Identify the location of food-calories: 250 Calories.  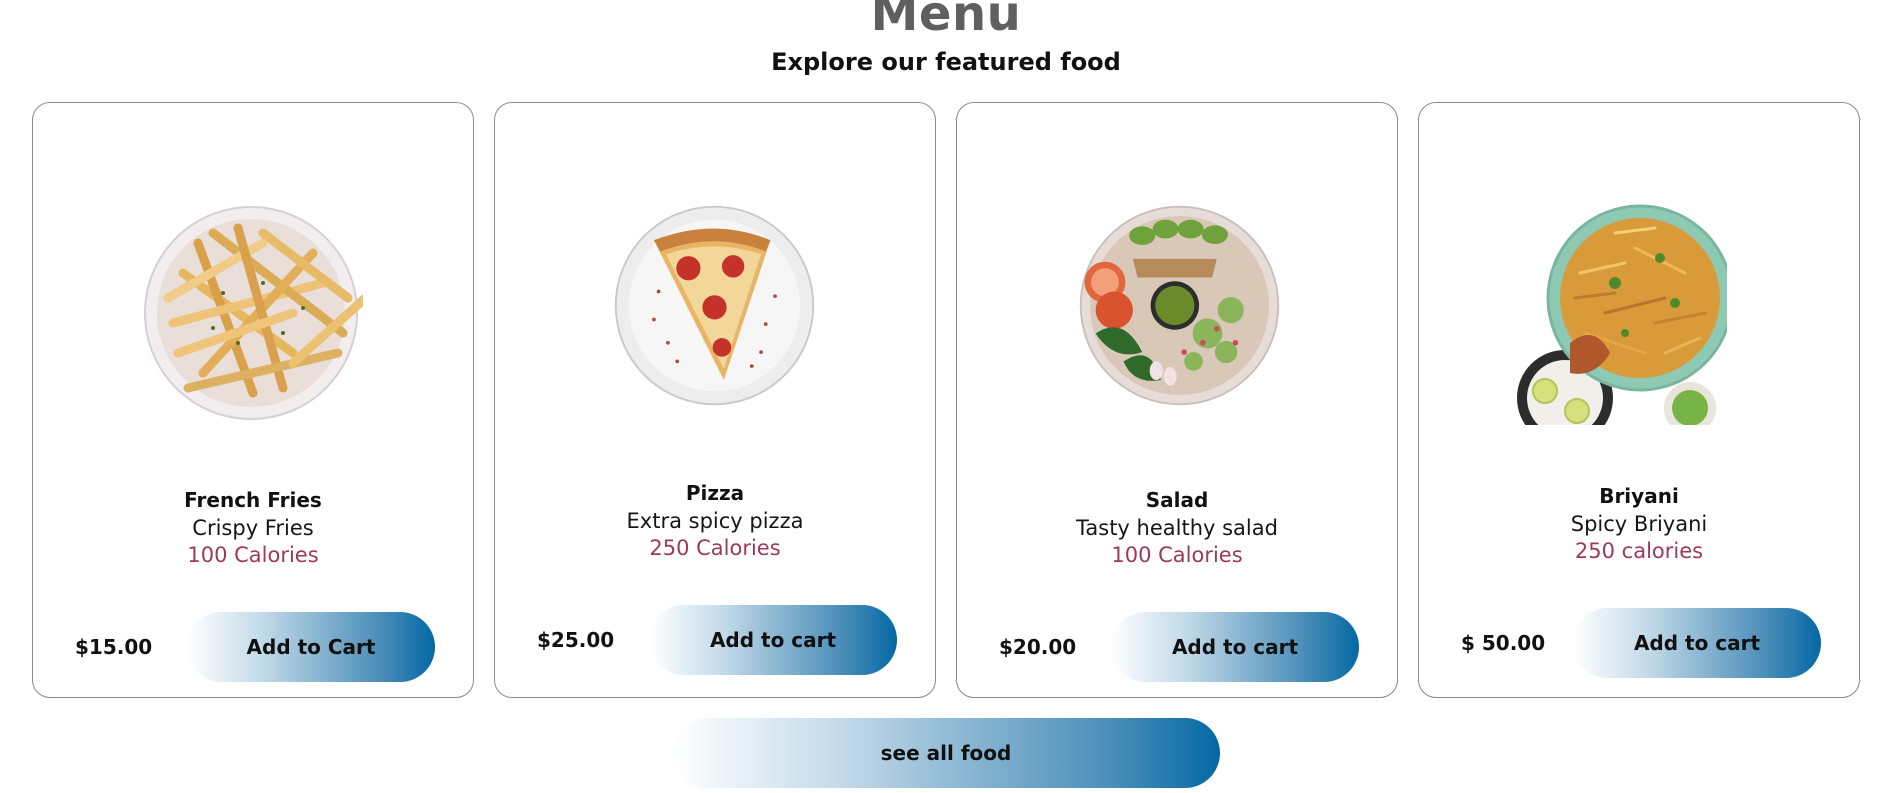
(715, 548).